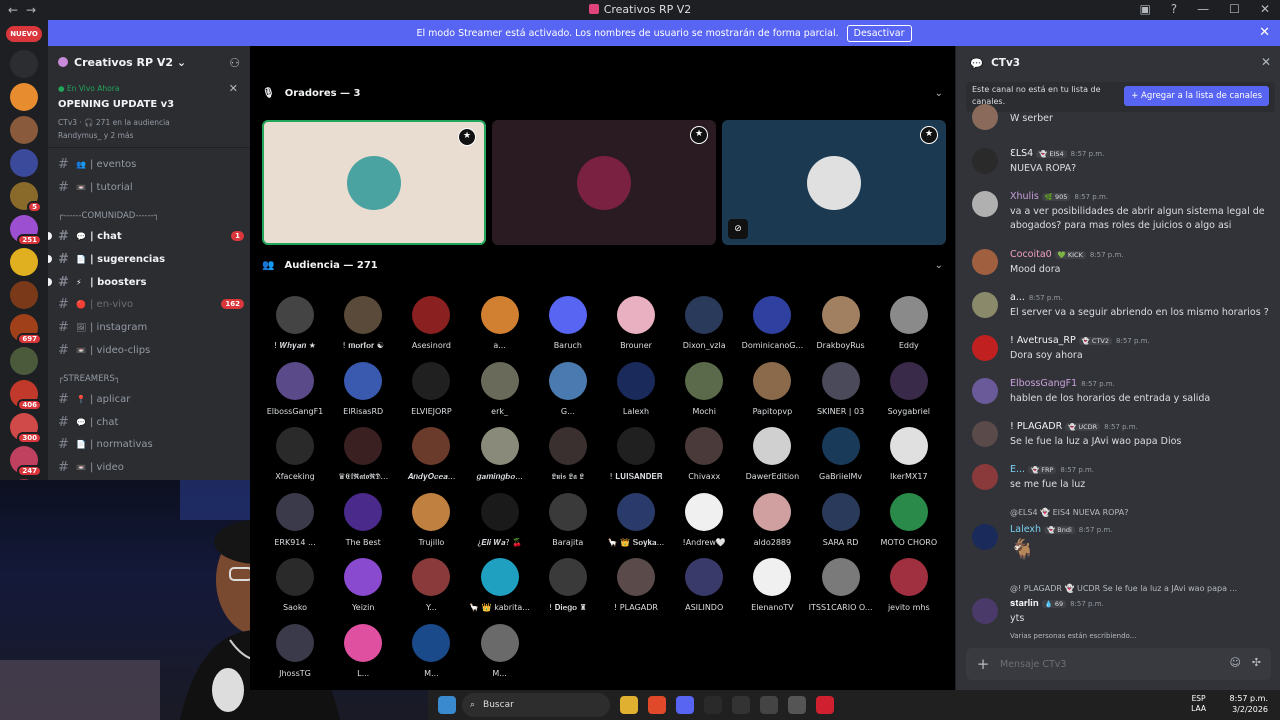 The image size is (1280, 720). What do you see at coordinates (26, 428) in the screenshot?
I see `server-icon: 300` at bounding box center [26, 428].